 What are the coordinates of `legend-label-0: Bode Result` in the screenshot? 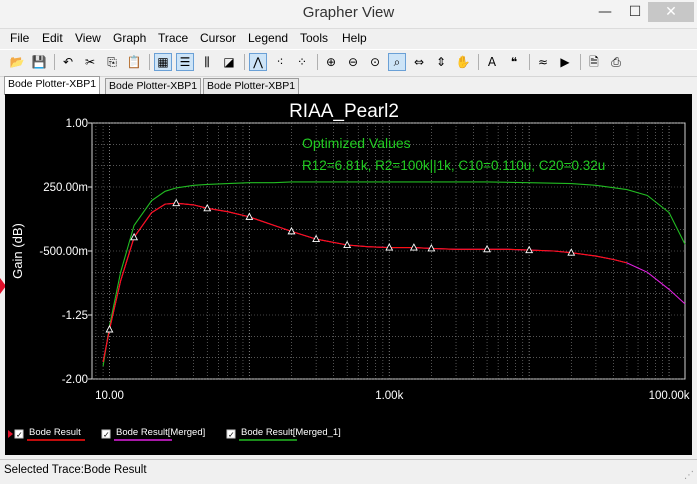 It's located at (55, 432).